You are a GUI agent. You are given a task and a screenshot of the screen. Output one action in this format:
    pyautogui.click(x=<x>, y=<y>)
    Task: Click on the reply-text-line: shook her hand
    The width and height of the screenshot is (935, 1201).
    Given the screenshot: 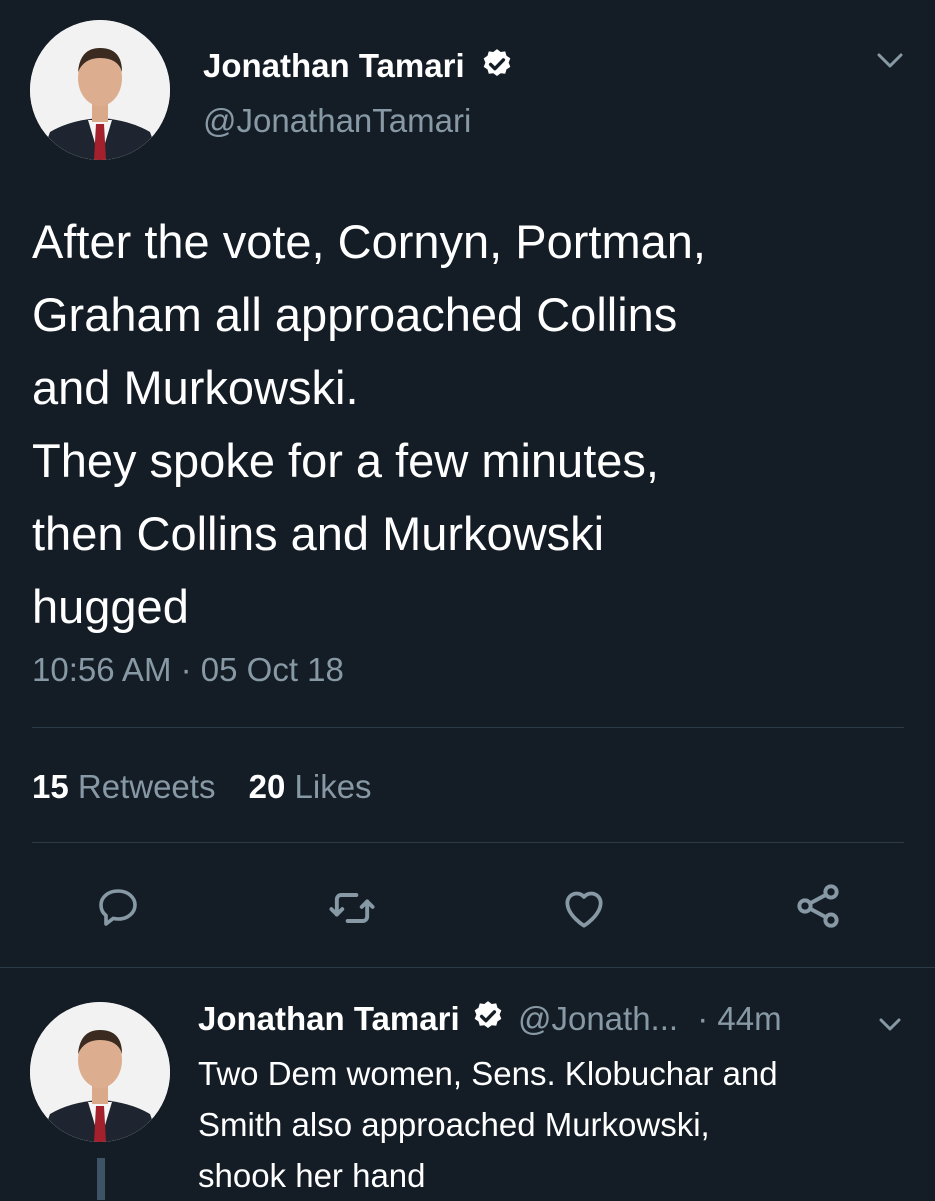 What is the action you would take?
    pyautogui.click(x=312, y=1175)
    